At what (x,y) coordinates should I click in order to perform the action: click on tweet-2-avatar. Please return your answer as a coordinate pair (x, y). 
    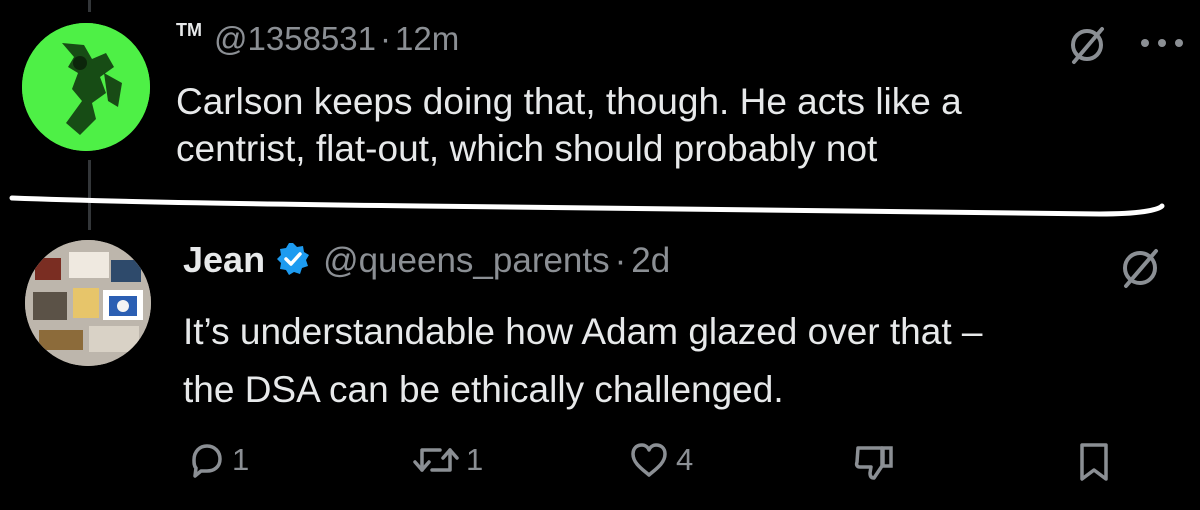
    Looking at the image, I should click on (88, 303).